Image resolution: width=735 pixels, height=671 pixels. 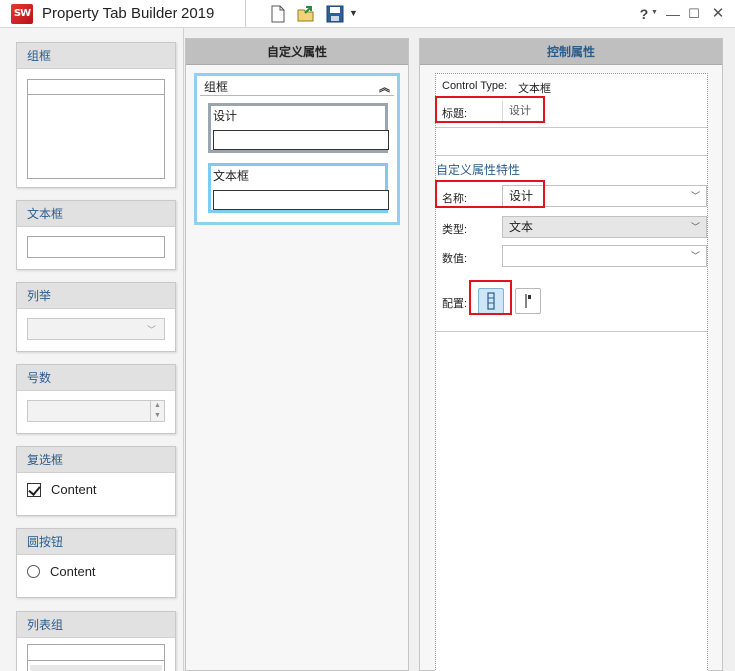 I want to click on value-combo: ﹀, so click(x=604, y=256).